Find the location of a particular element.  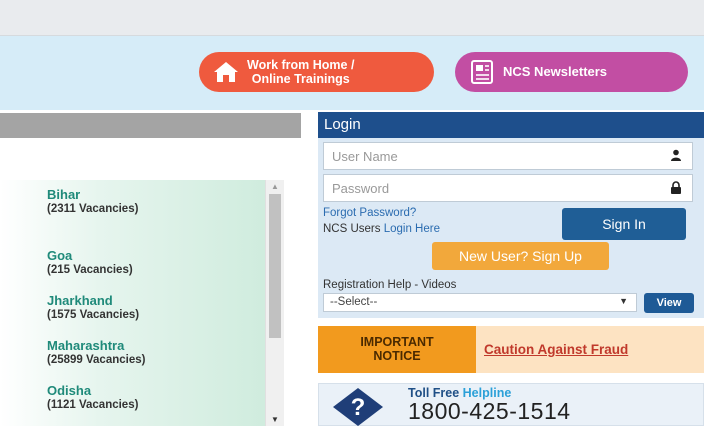

sign-in-button: Sign In is located at coordinates (624, 224).